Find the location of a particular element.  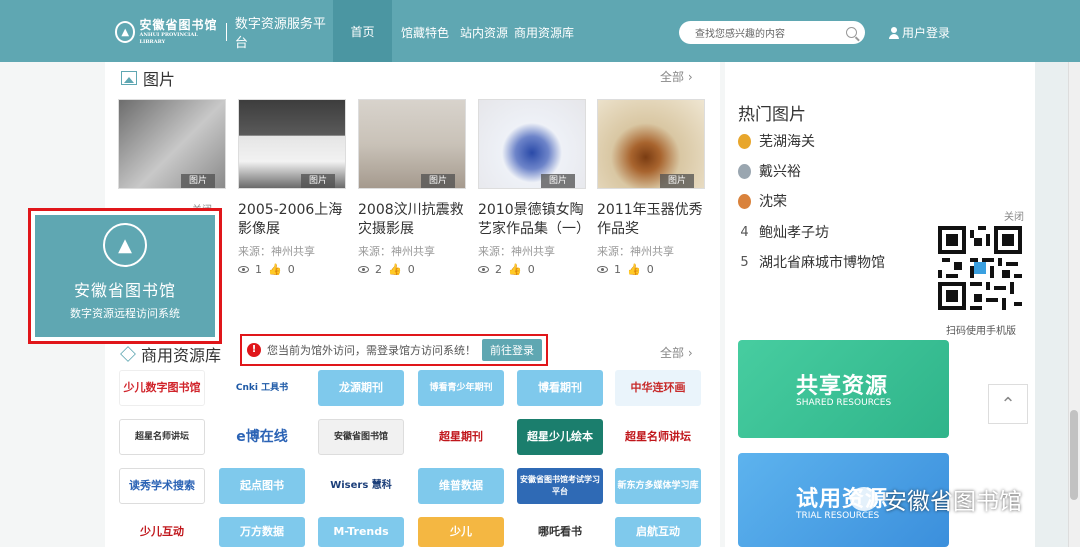

database-tile: Wisers 慧科 is located at coordinates (361, 486).